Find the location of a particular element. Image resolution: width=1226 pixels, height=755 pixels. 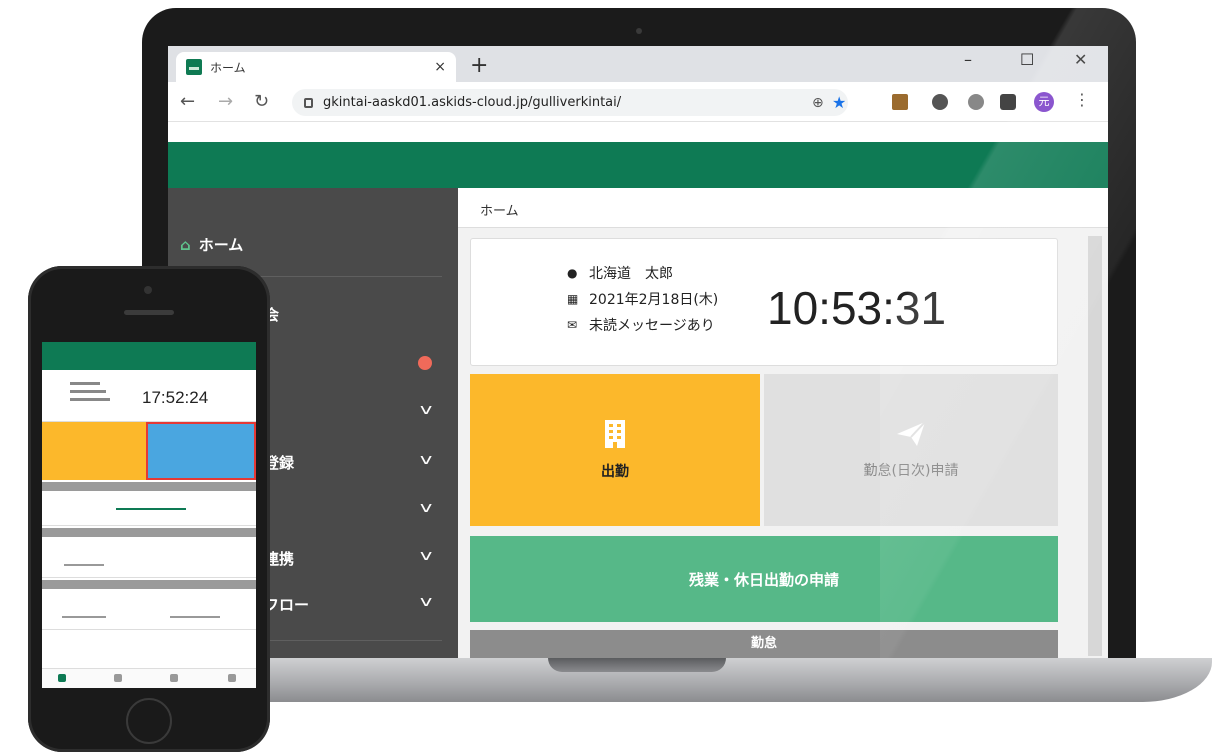

install-app-icon: ⊕ is located at coordinates (818, 103).